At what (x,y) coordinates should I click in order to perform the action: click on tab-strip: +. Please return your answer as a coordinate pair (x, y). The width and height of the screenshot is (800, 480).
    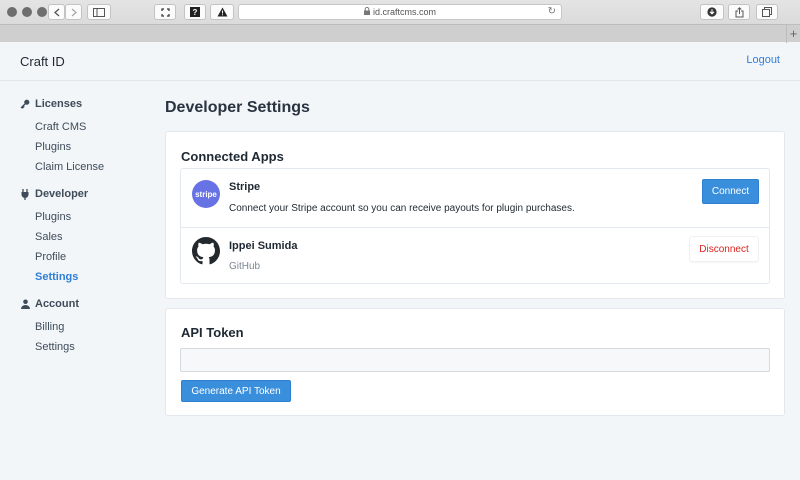
    Looking at the image, I should click on (400, 33).